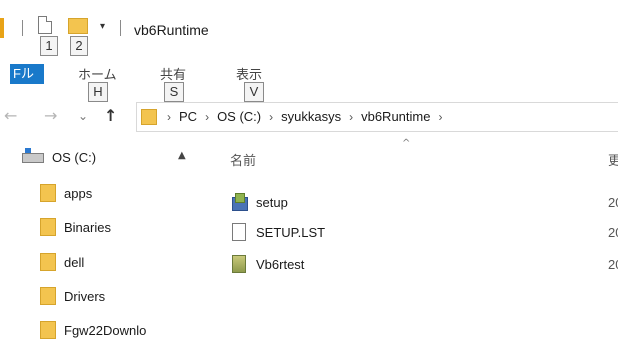 The width and height of the screenshot is (618, 345). Describe the element at coordinates (291, 232) in the screenshot. I see `file-name: SETUP.LST` at that location.